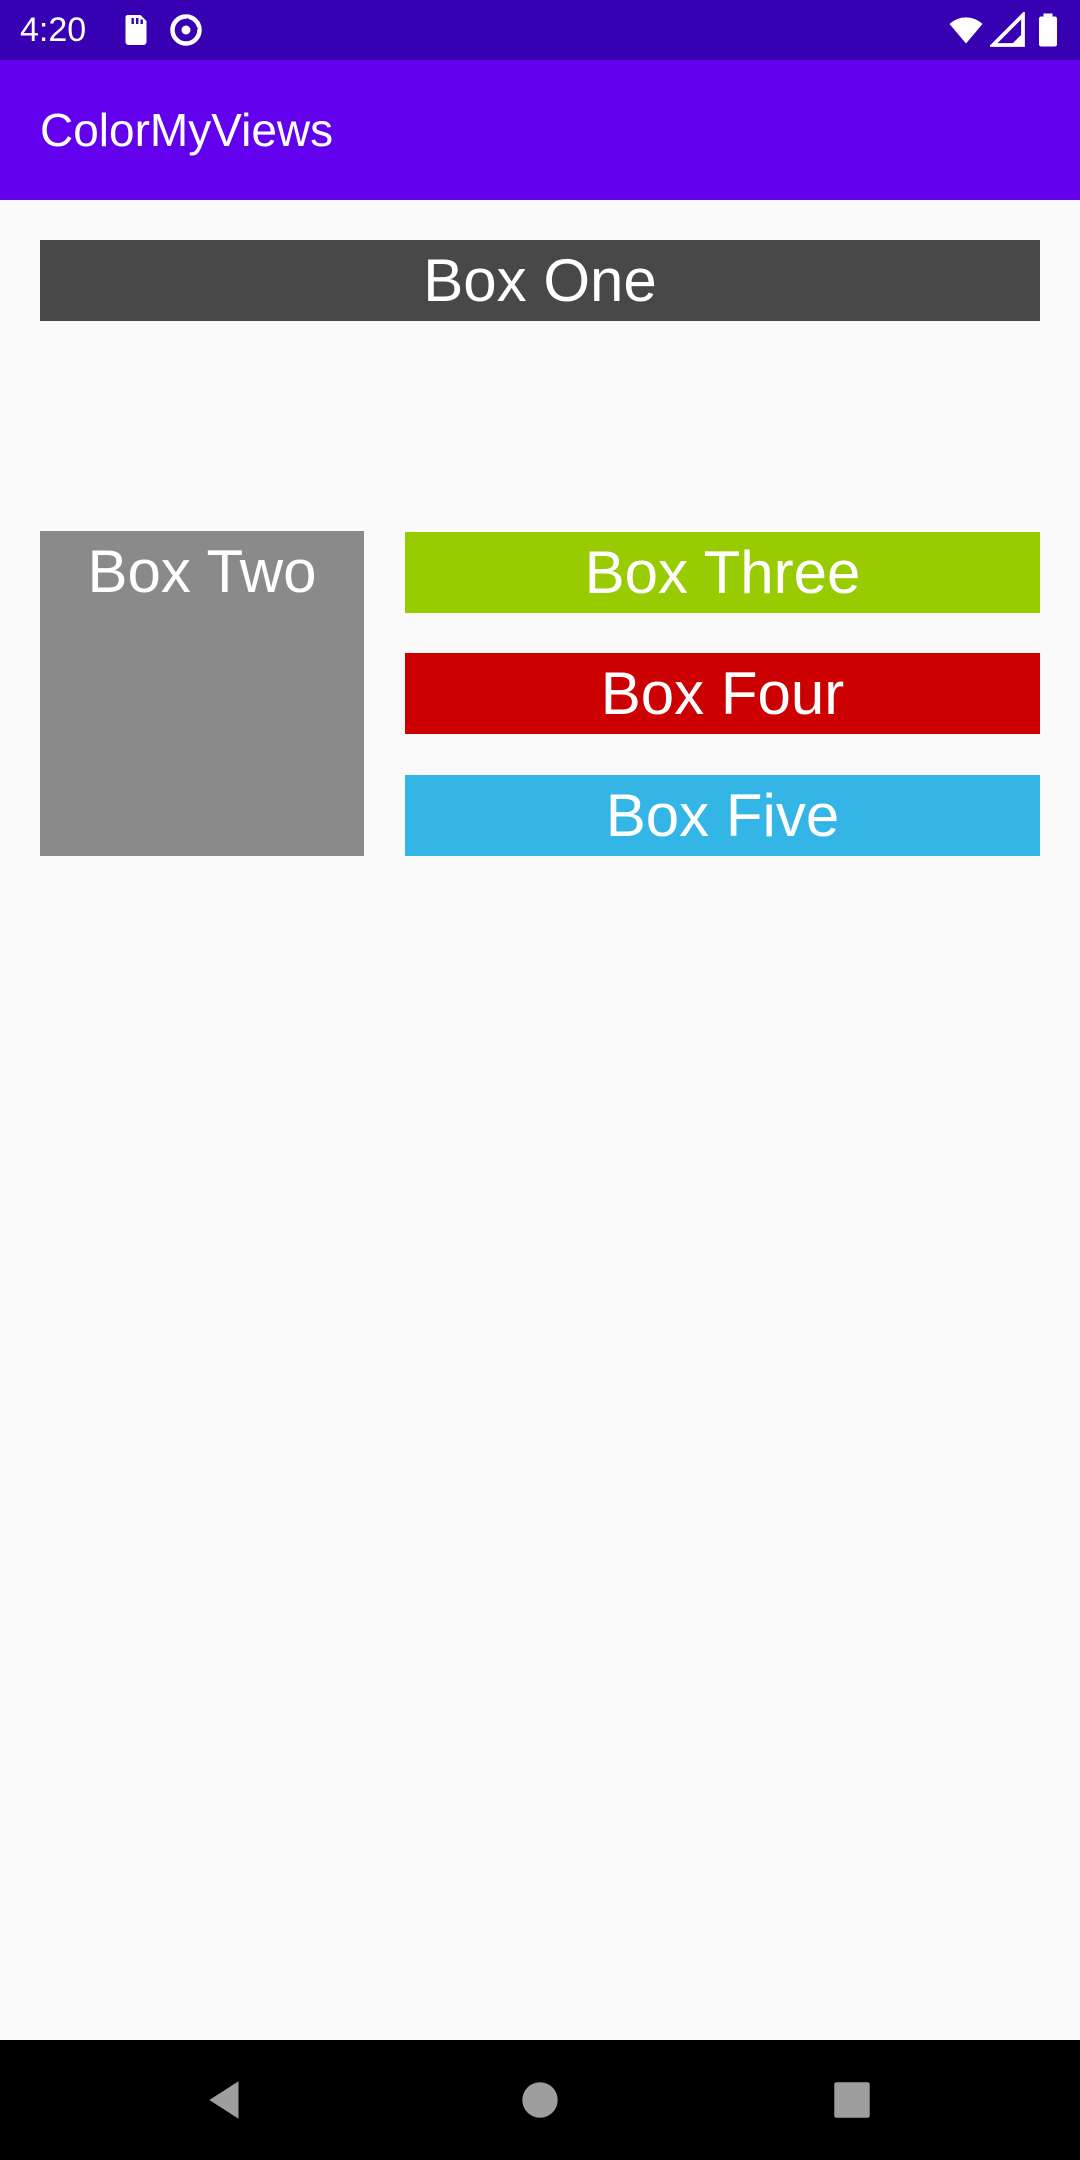 This screenshot has width=1080, height=2160. Describe the element at coordinates (1007, 29) in the screenshot. I see `signal-icon` at that location.